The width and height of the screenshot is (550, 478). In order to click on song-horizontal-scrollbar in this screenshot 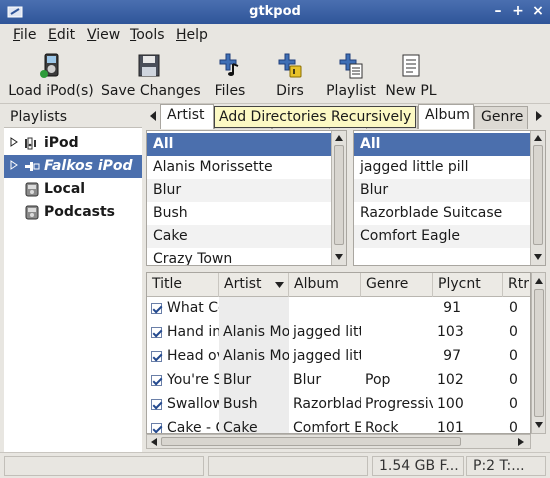, I will do `click(338, 441)`.